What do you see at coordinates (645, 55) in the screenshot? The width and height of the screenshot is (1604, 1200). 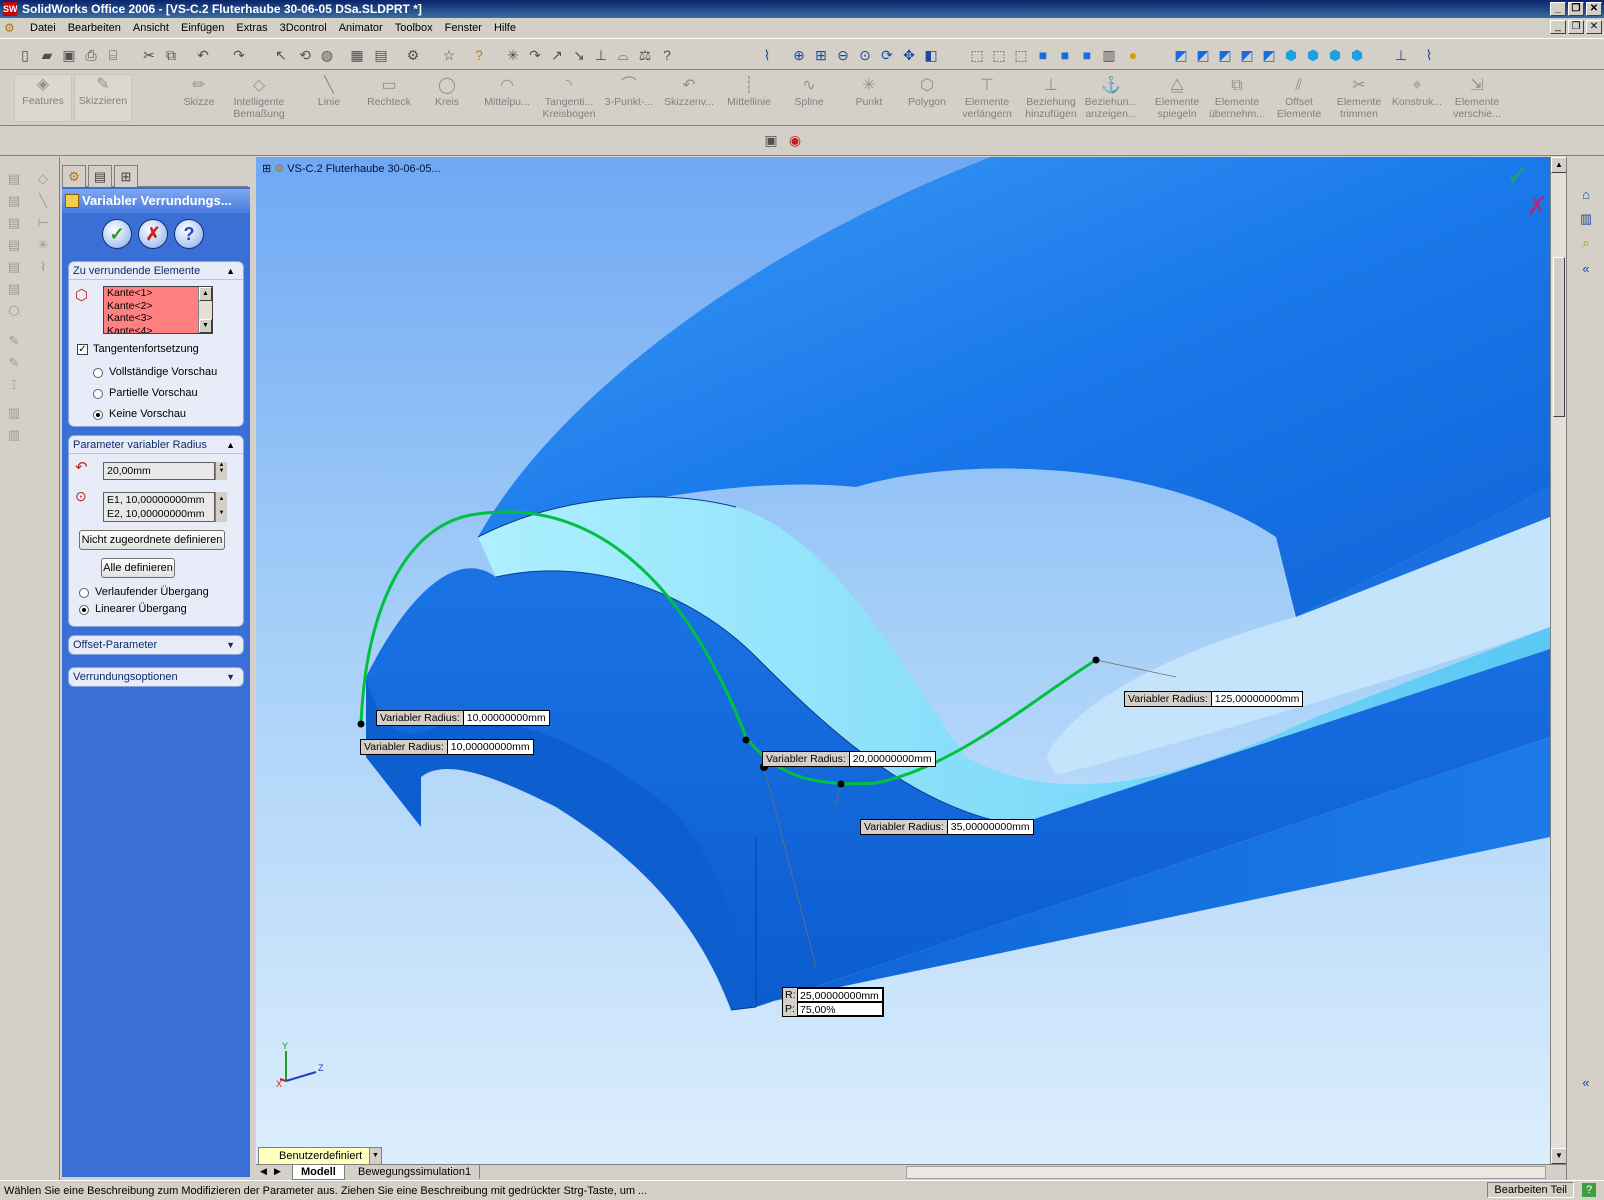 I see `mass-icon: ⚖` at bounding box center [645, 55].